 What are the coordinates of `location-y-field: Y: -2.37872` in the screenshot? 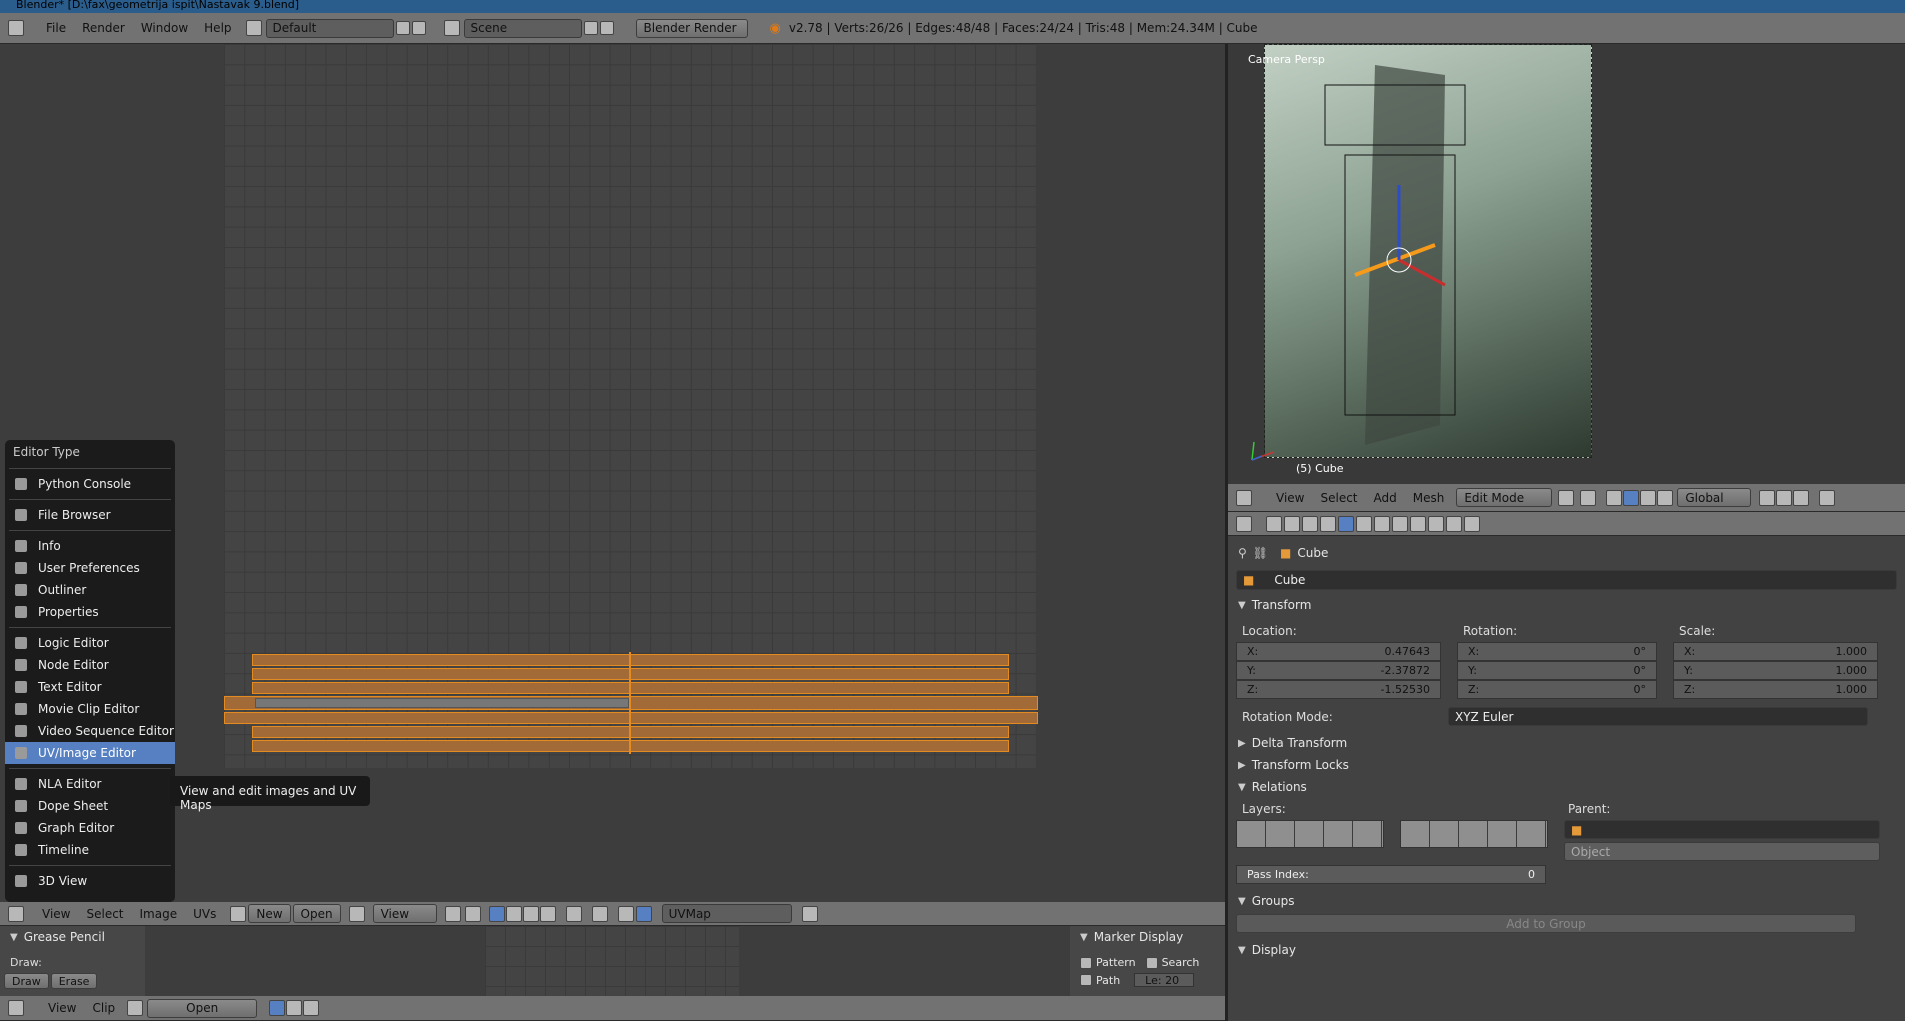 It's located at (1338, 670).